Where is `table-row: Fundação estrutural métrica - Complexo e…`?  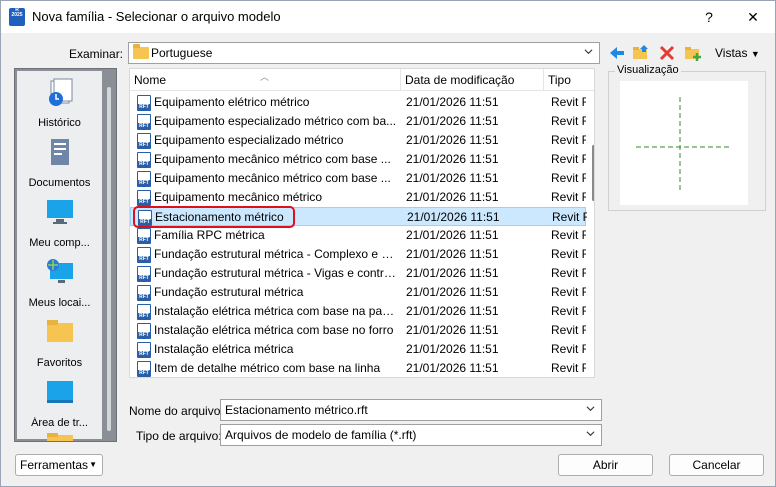 table-row: Fundação estrutural métrica - Complexo e… is located at coordinates (358, 254).